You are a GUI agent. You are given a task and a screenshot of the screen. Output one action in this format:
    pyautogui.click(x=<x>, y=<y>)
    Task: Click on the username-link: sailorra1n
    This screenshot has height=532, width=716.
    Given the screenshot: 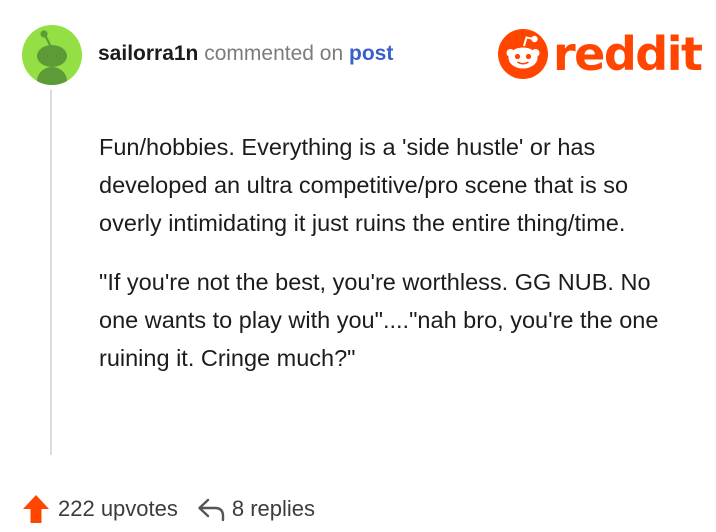 What is the action you would take?
    pyautogui.click(x=148, y=53)
    